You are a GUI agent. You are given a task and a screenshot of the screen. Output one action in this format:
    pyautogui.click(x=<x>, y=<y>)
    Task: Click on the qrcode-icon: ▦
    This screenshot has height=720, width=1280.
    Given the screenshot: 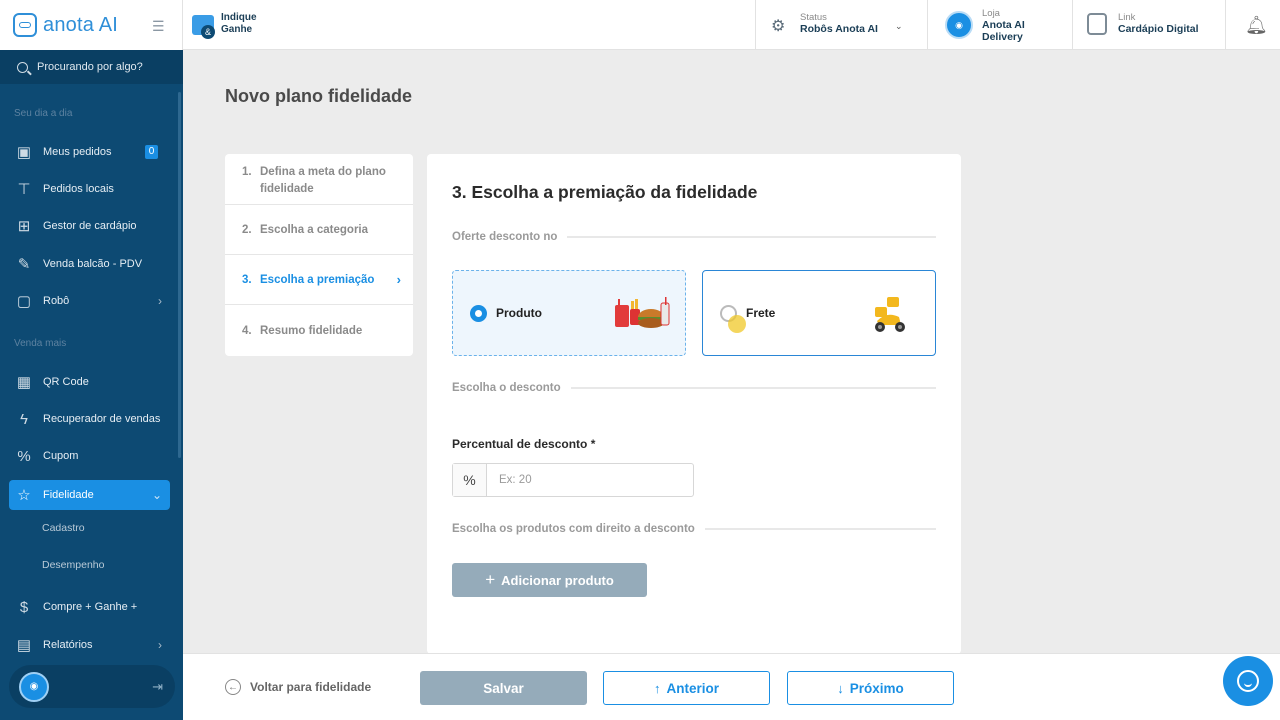 What is the action you would take?
    pyautogui.click(x=24, y=382)
    